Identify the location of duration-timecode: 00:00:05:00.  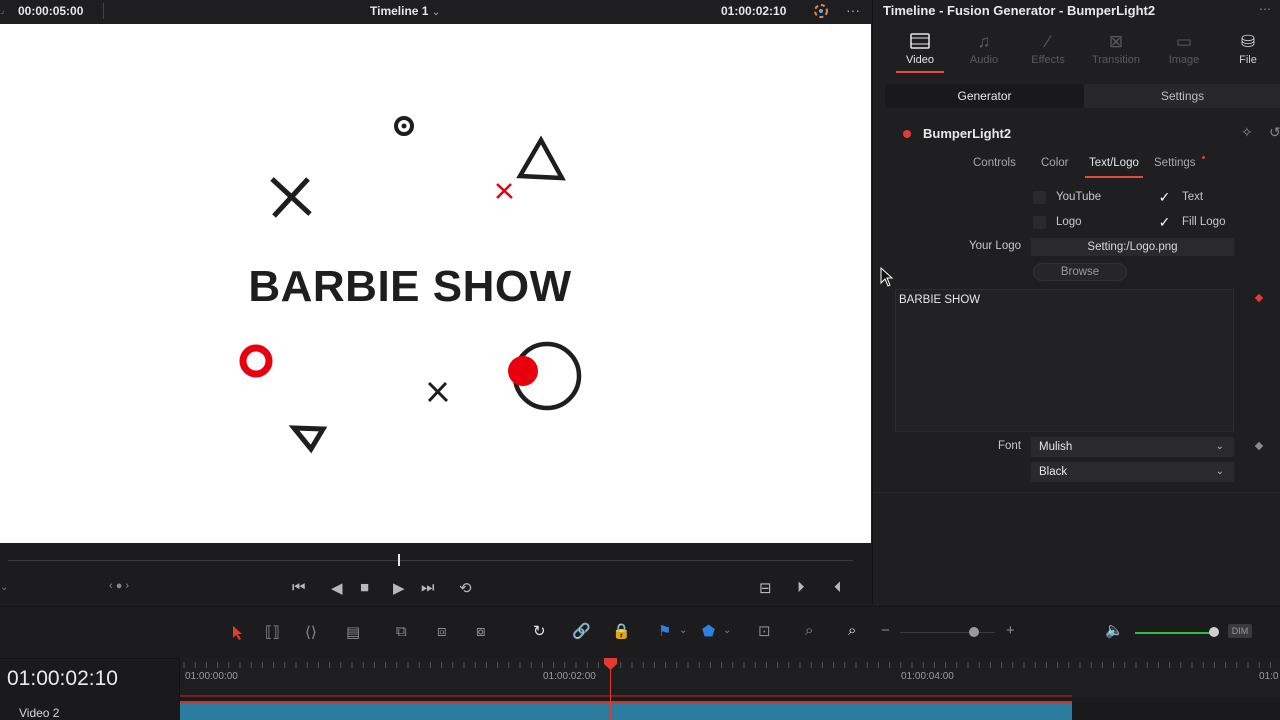
(51, 11).